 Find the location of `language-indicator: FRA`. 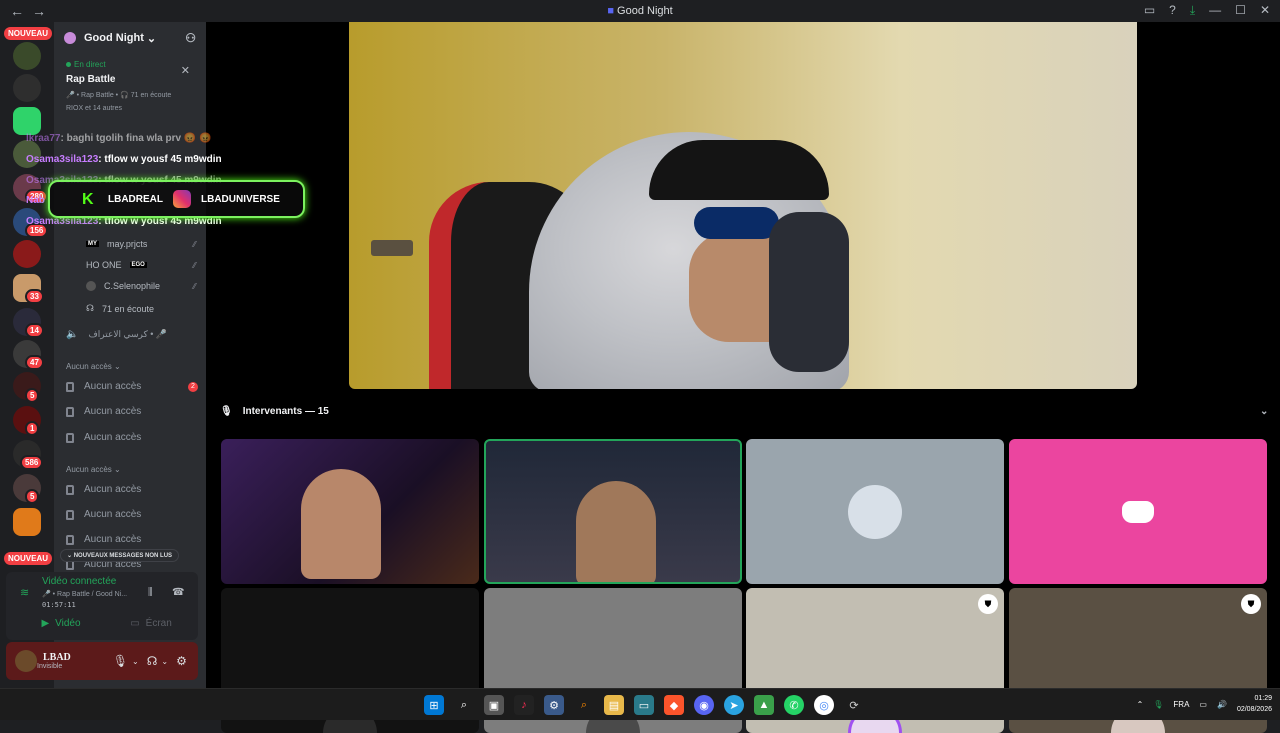

language-indicator: FRA is located at coordinates (1181, 704).